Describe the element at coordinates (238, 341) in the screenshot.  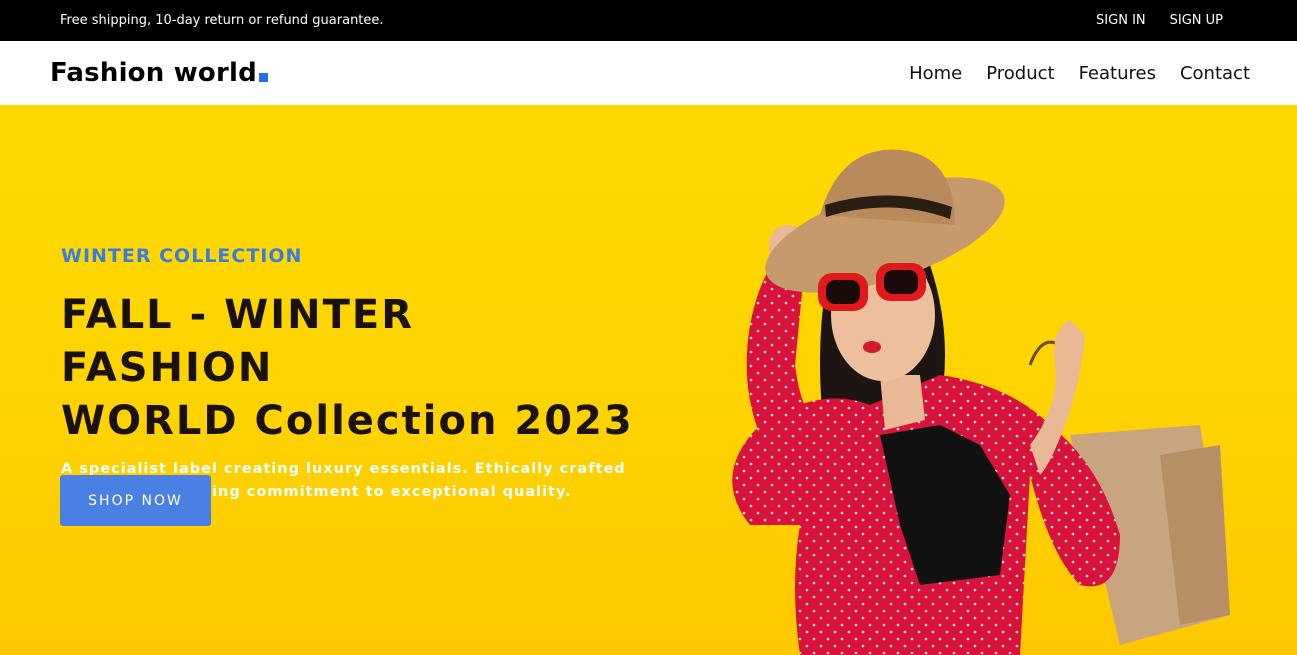
I see `headline-line-1: FALL - WINTER FASHION` at that location.